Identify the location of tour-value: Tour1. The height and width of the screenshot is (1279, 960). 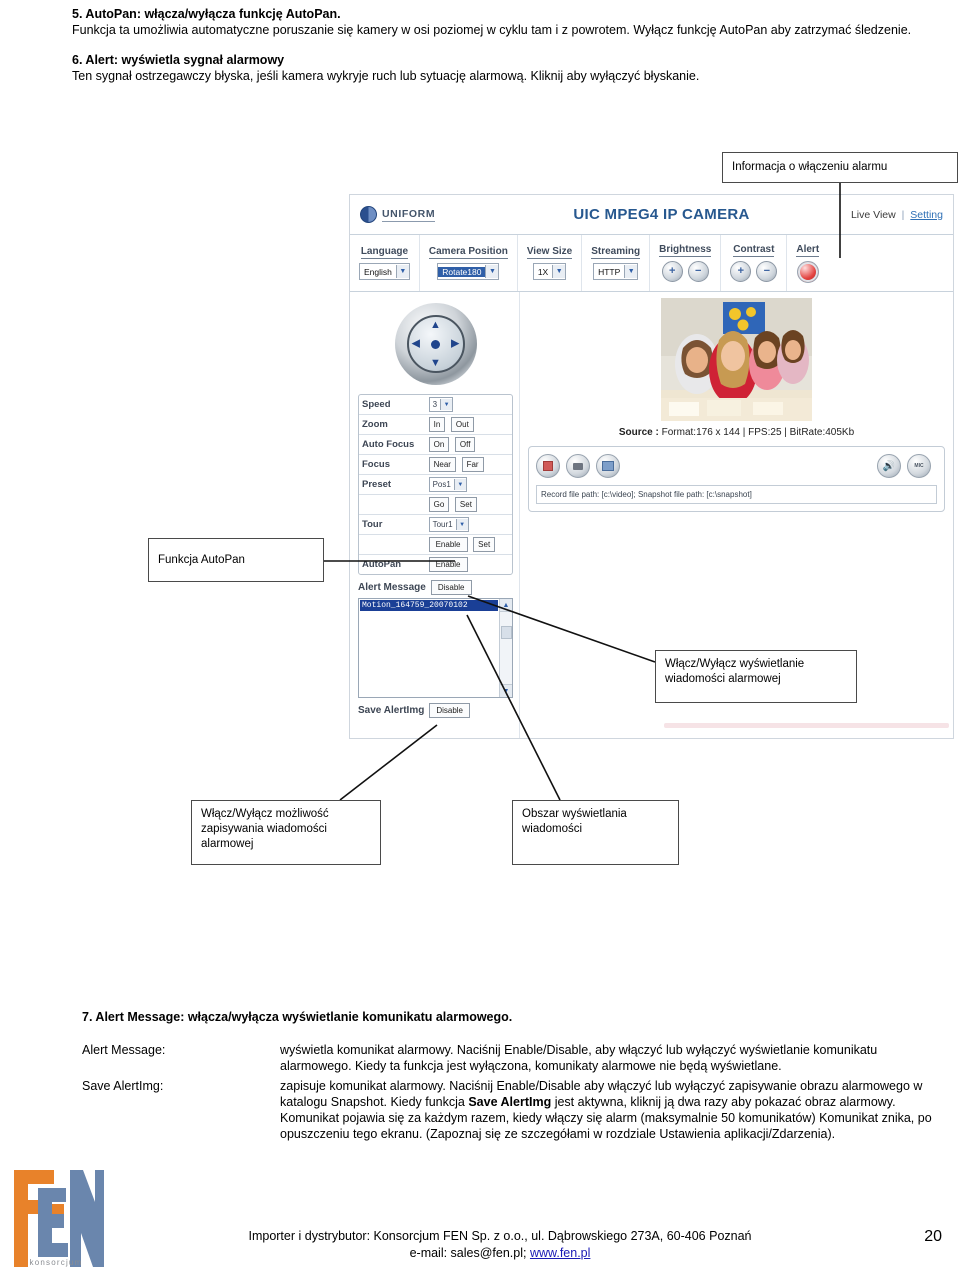
(442, 524).